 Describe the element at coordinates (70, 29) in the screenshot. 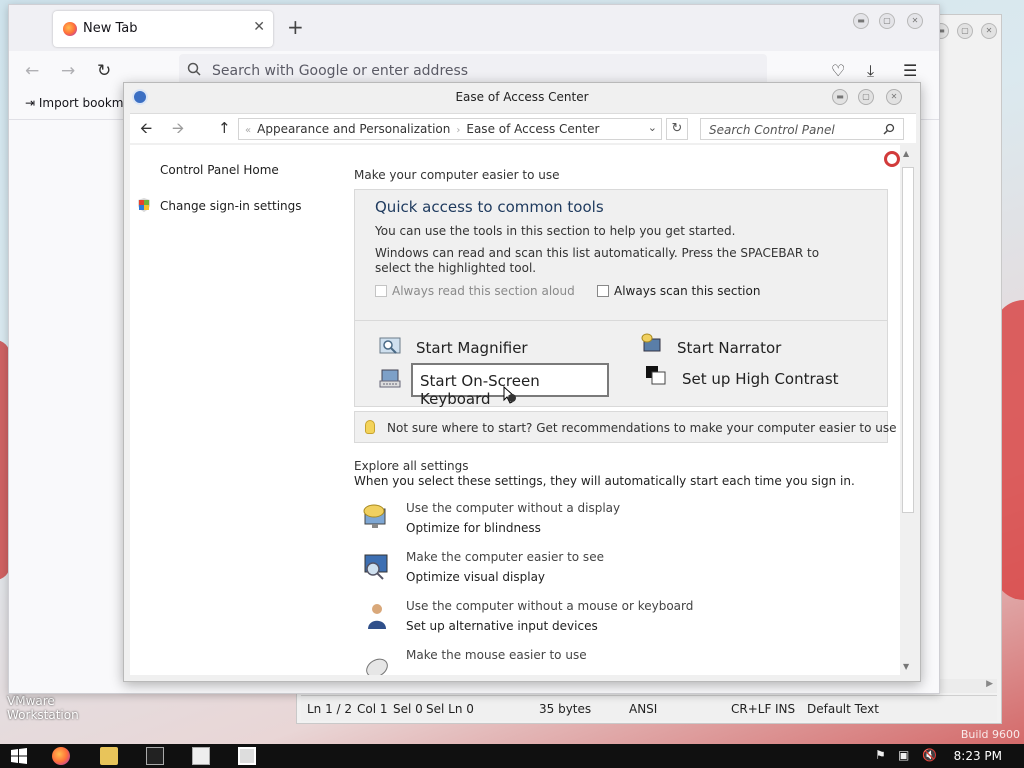

I see `firefox-icon` at that location.